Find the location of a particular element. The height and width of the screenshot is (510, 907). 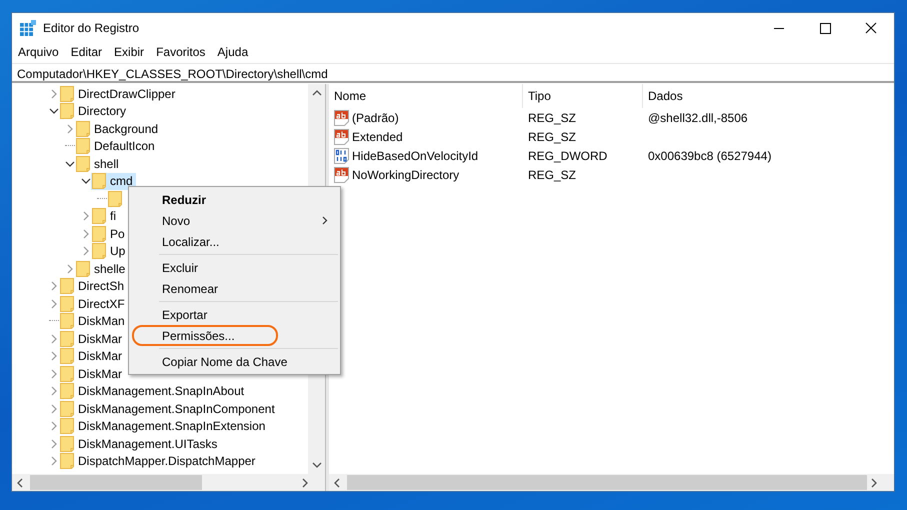

address-field: Computador\HKEY_CLASSES_ROOT\Directory\shell\cmd is located at coordinates (453, 73).